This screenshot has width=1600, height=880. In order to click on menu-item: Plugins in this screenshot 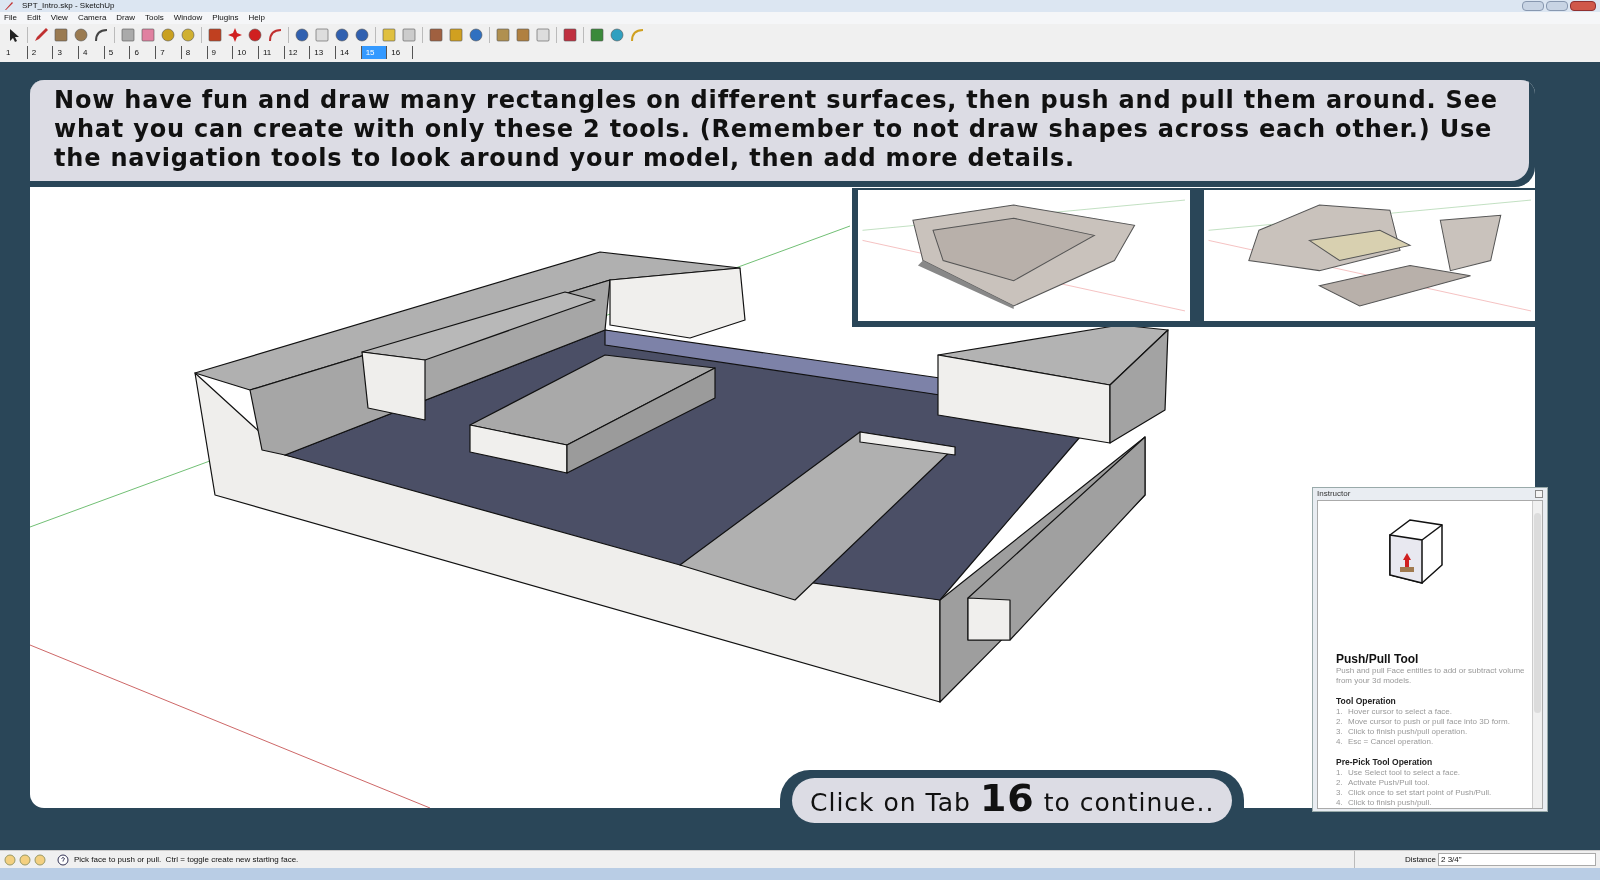, I will do `click(225, 18)`.